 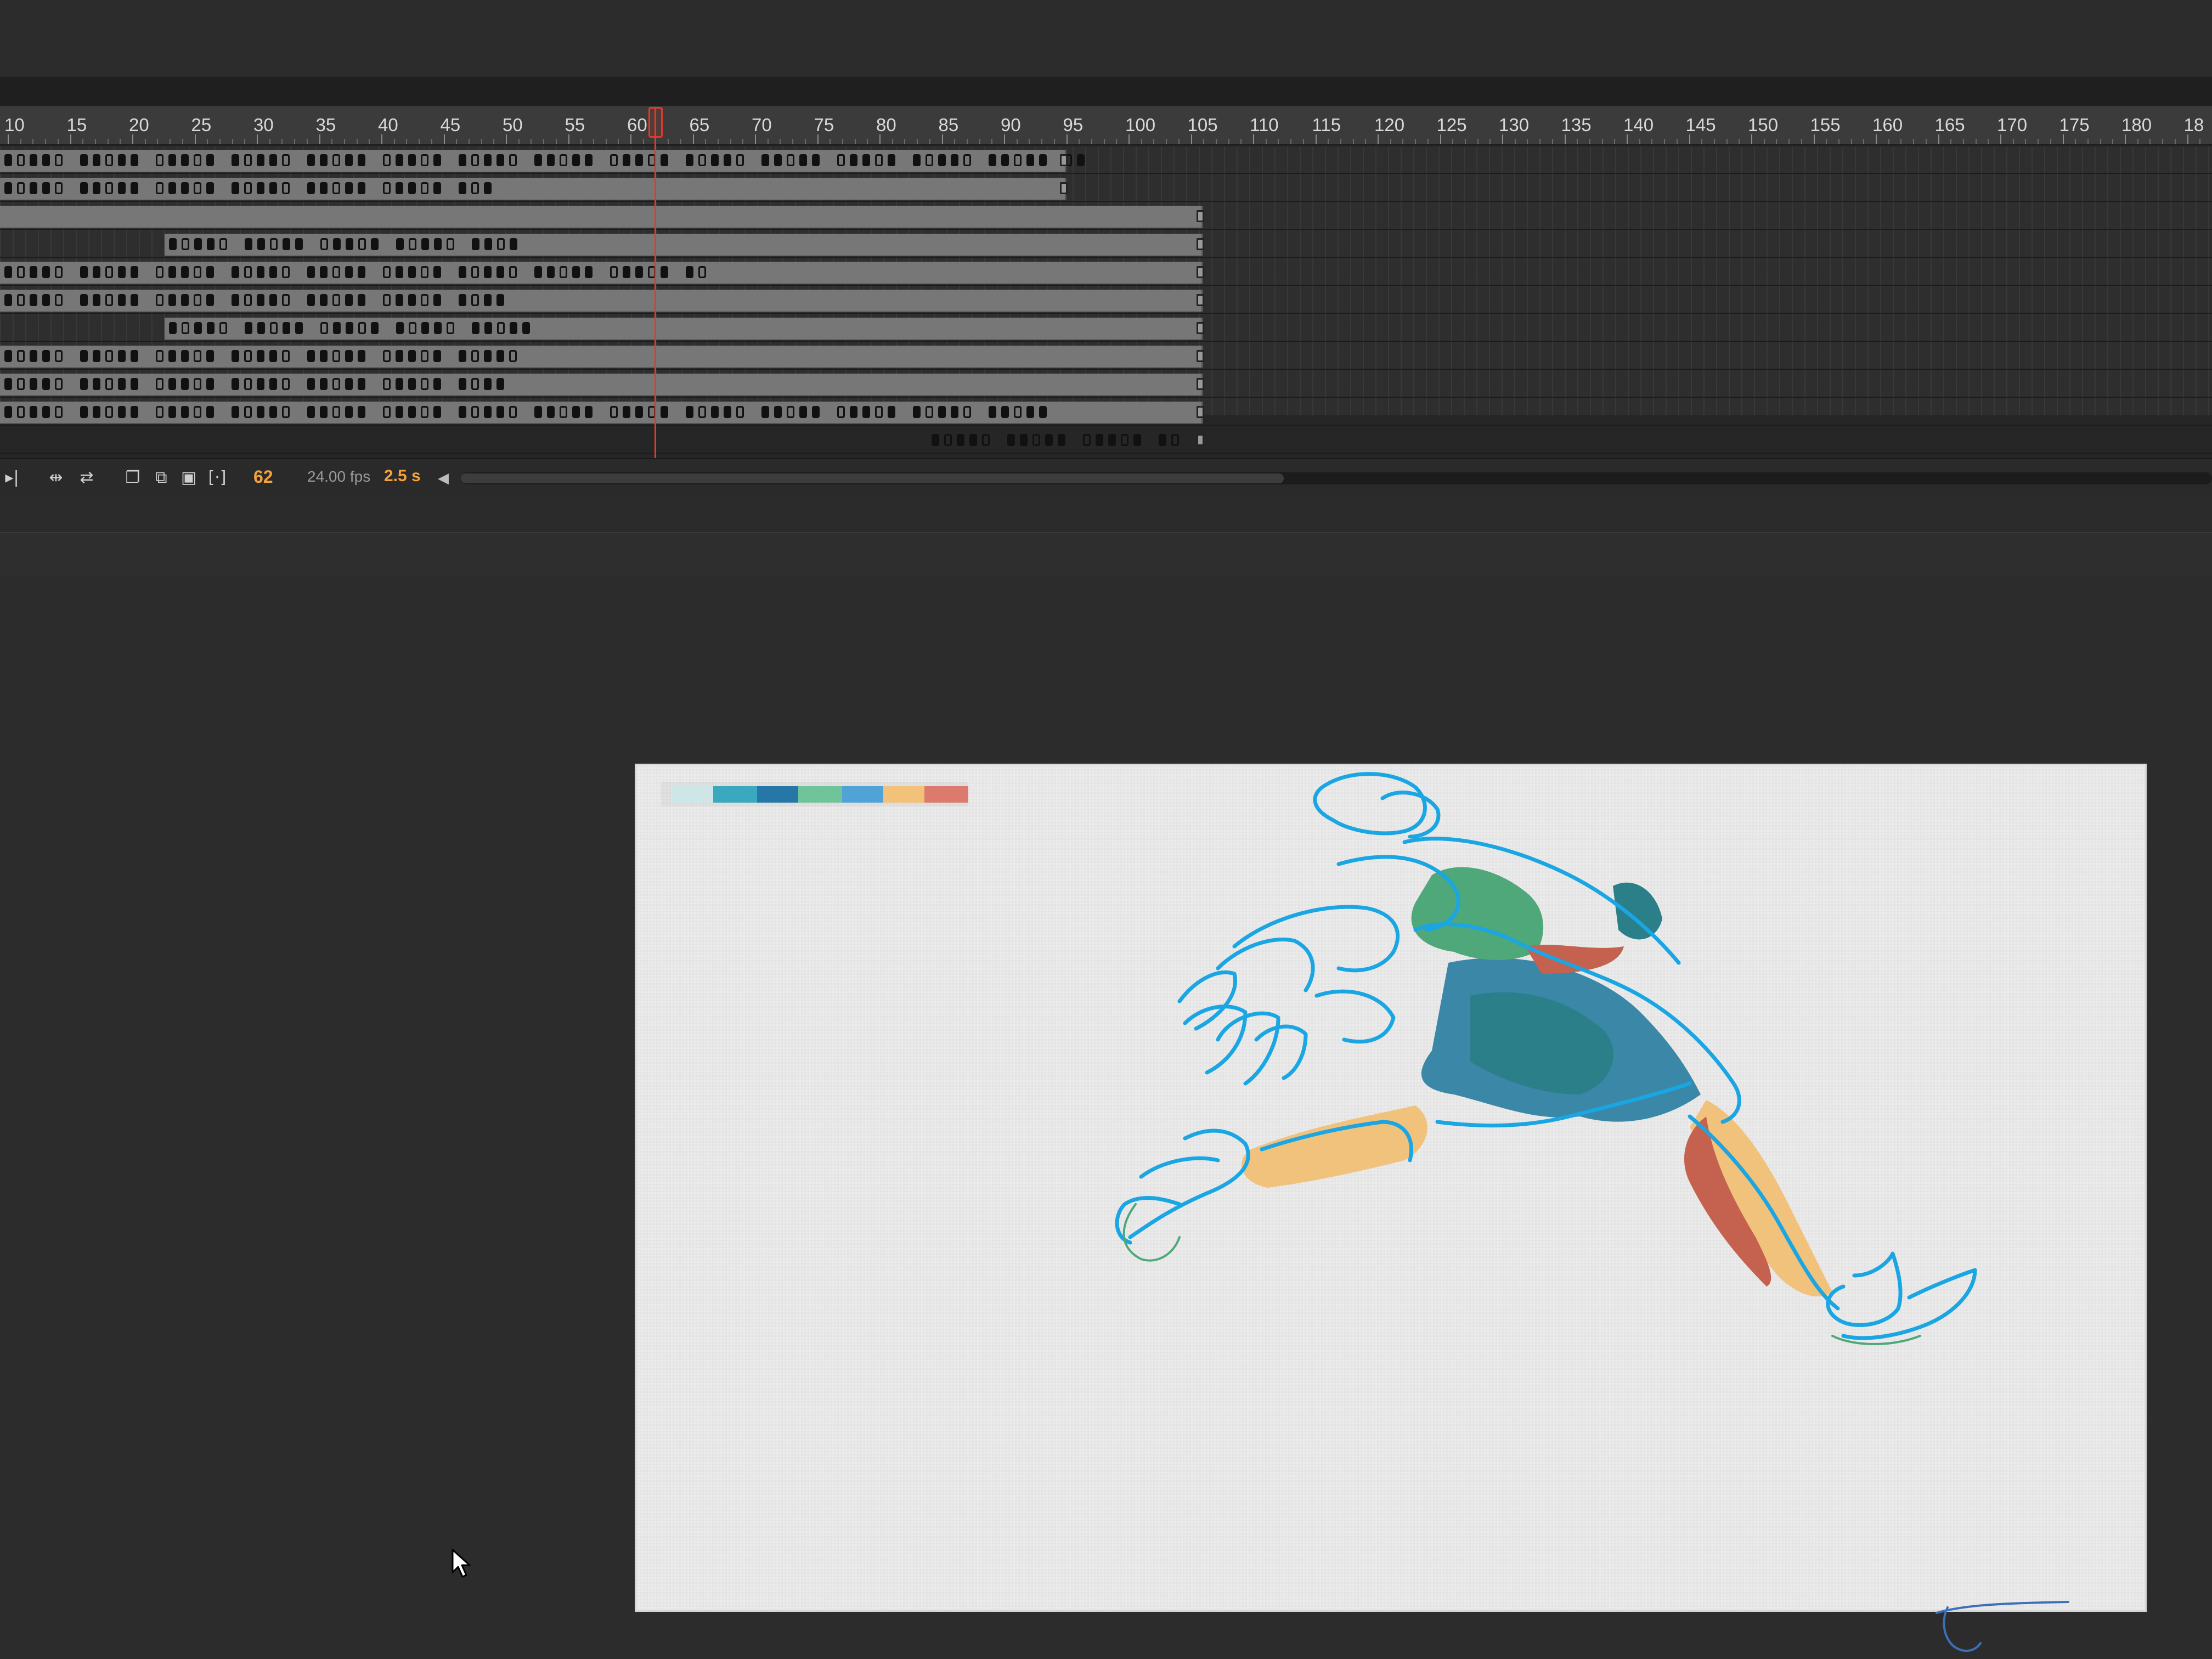 I want to click on modify-markers-icon: [·], so click(x=217, y=478).